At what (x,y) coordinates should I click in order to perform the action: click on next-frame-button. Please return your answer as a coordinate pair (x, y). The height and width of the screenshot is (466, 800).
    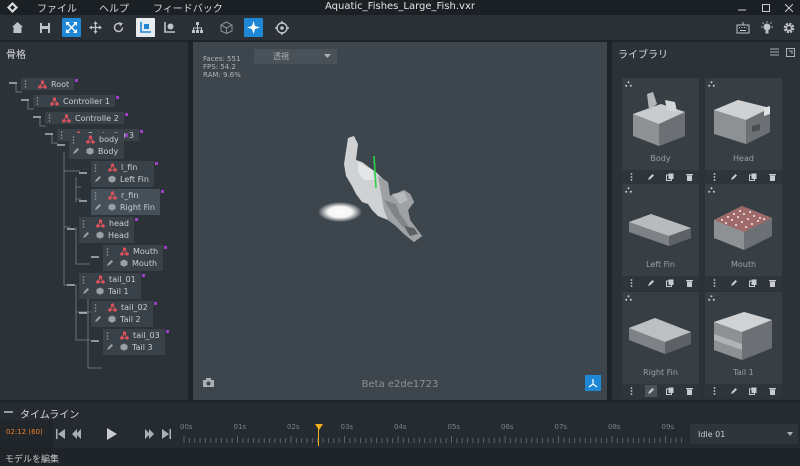
    Looking at the image, I should click on (149, 433).